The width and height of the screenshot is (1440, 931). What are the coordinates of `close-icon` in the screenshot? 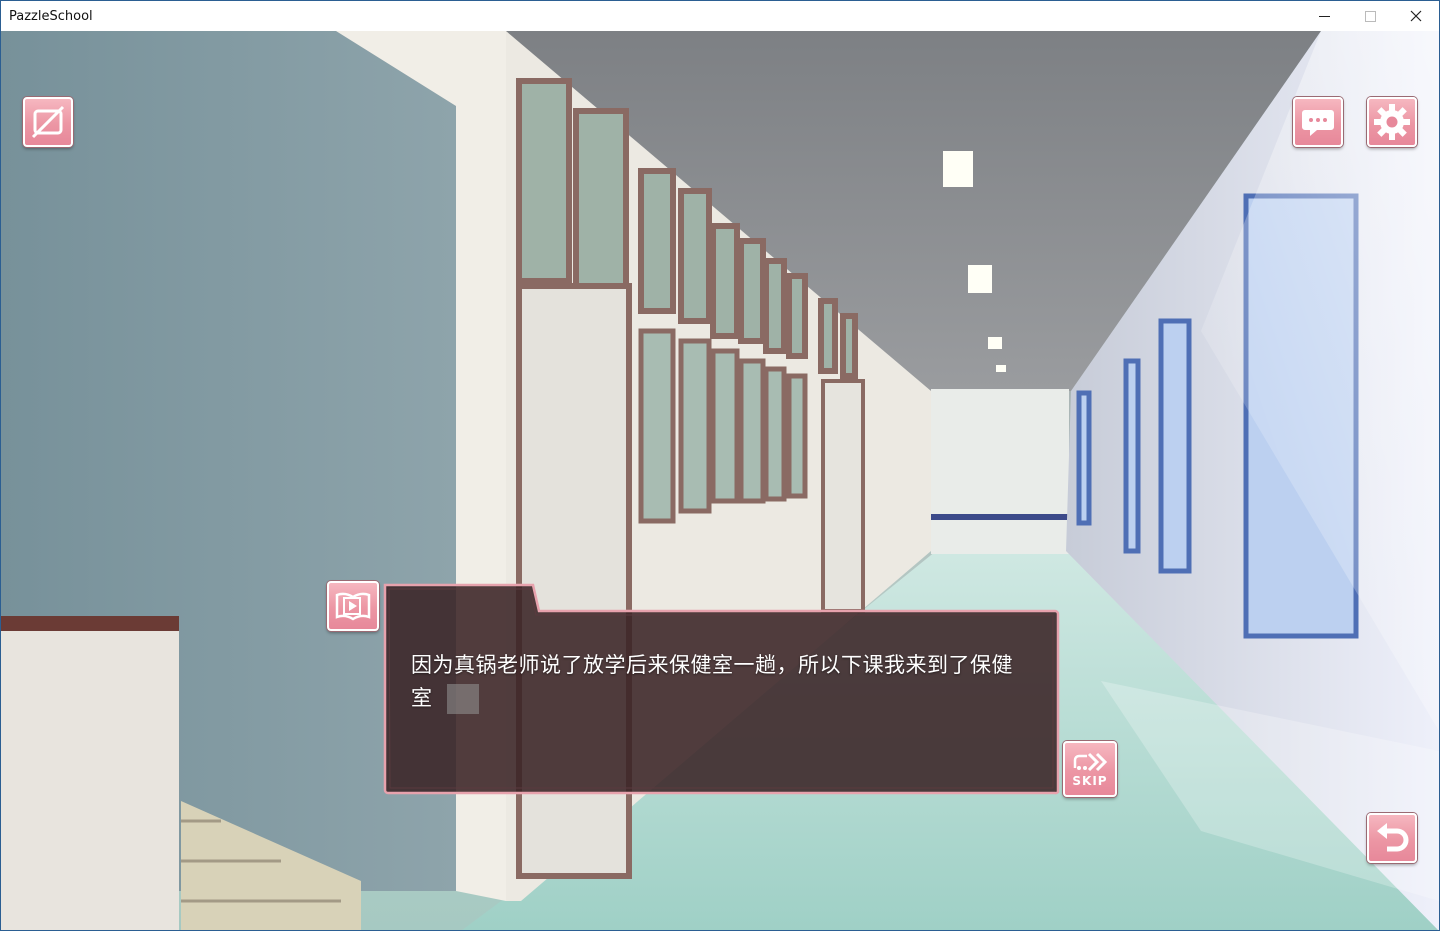 It's located at (1416, 16).